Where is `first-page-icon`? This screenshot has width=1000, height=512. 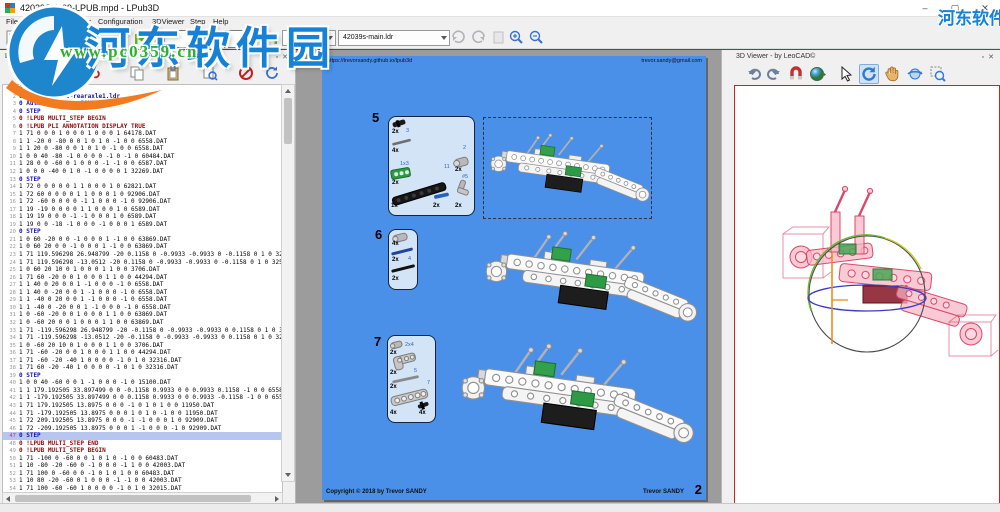
first-page-icon is located at coordinates (141, 41).